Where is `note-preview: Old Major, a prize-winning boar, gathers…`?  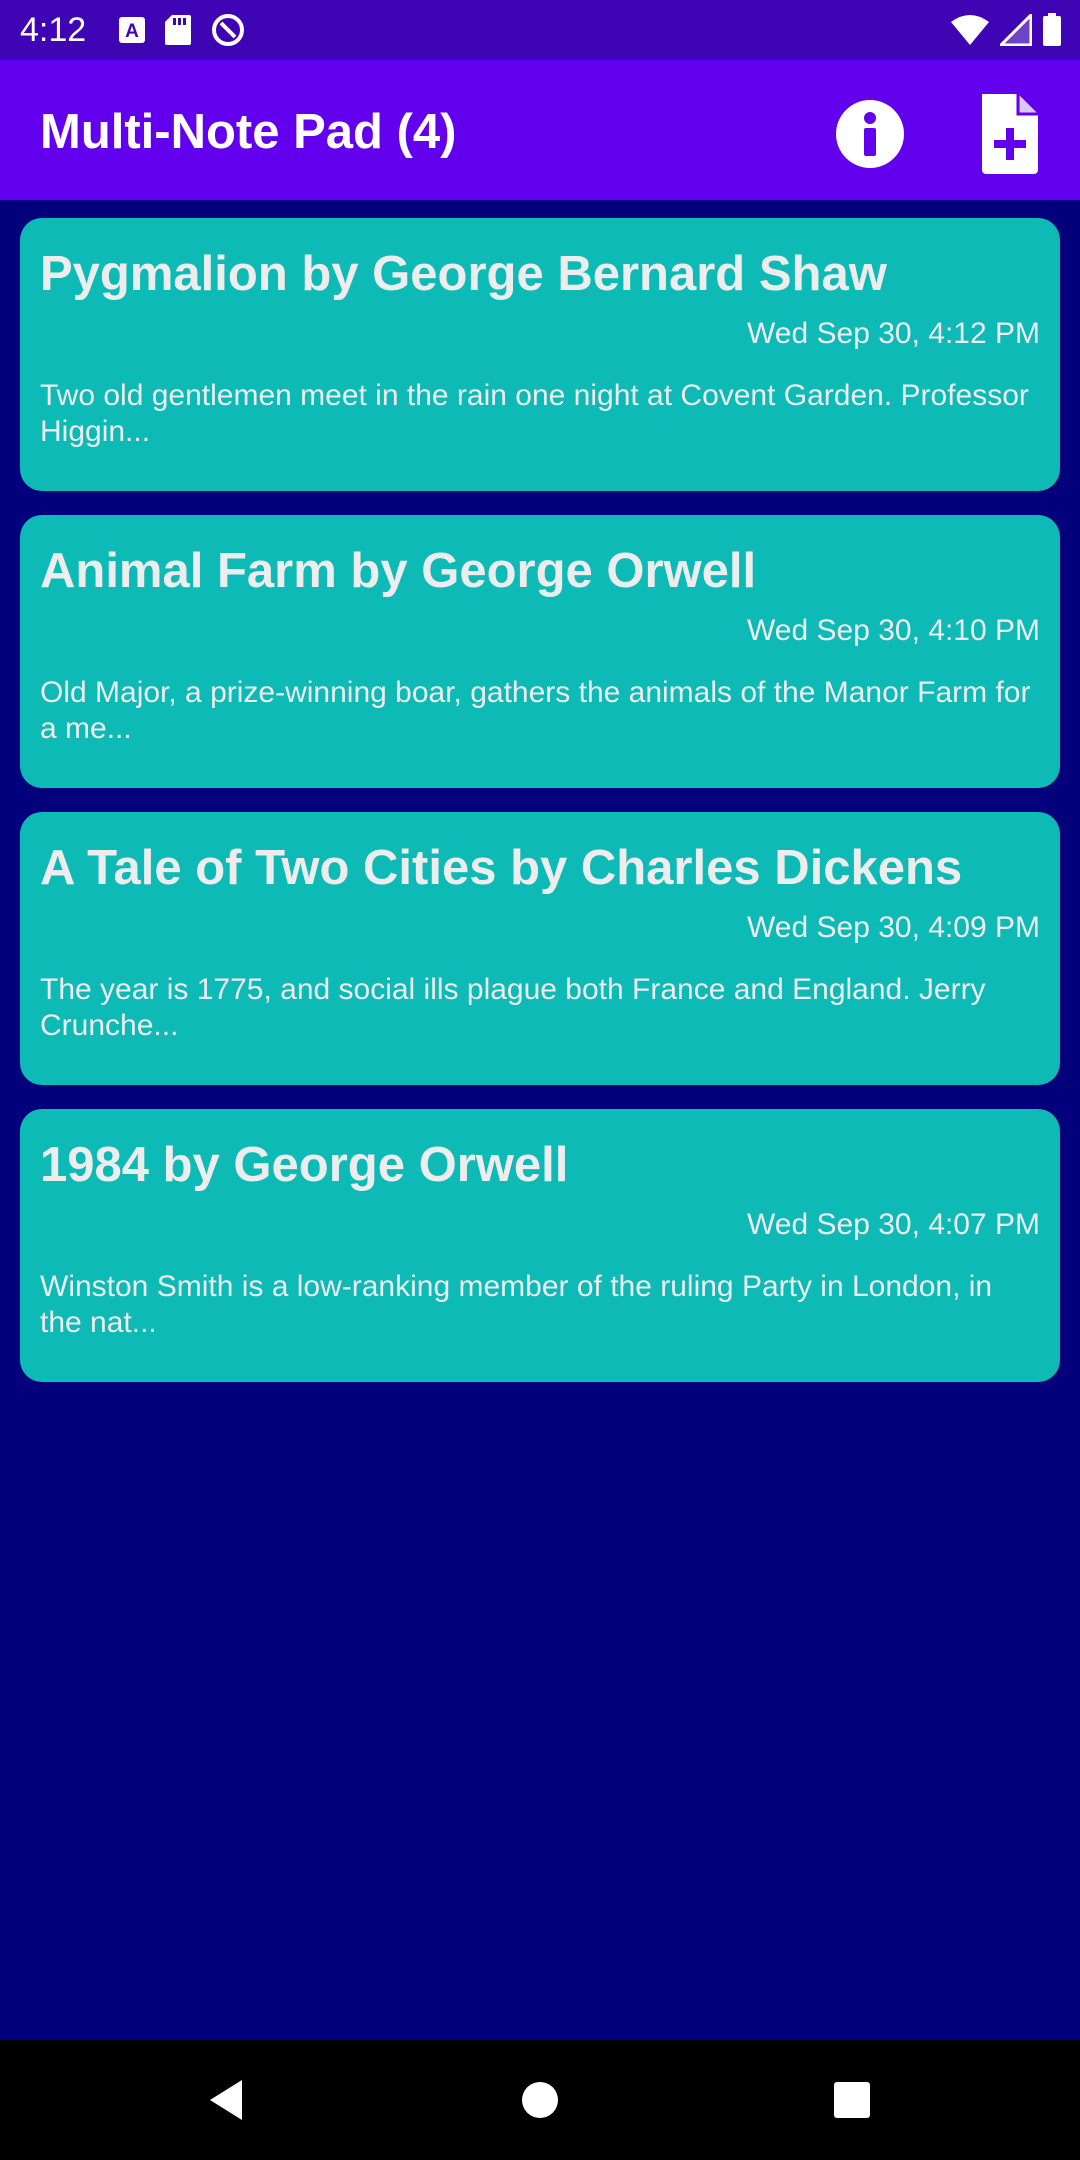 note-preview: Old Major, a prize-winning boar, gathers… is located at coordinates (535, 710).